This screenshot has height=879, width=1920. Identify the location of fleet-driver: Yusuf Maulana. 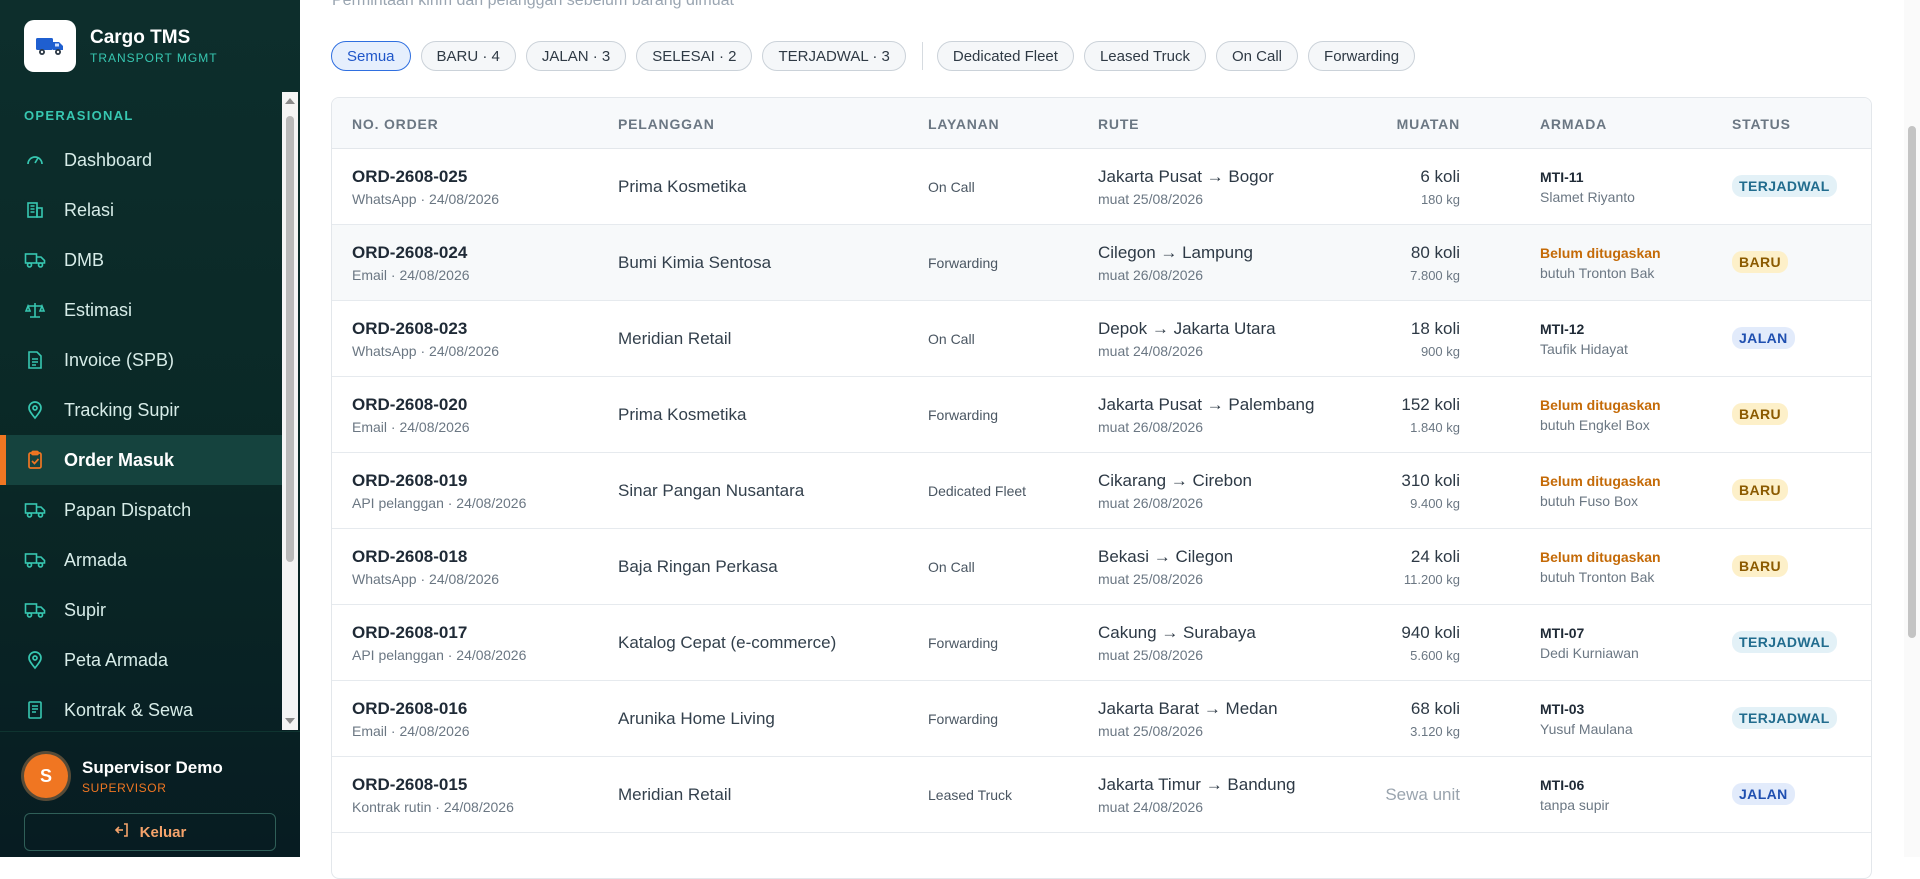
(1586, 729).